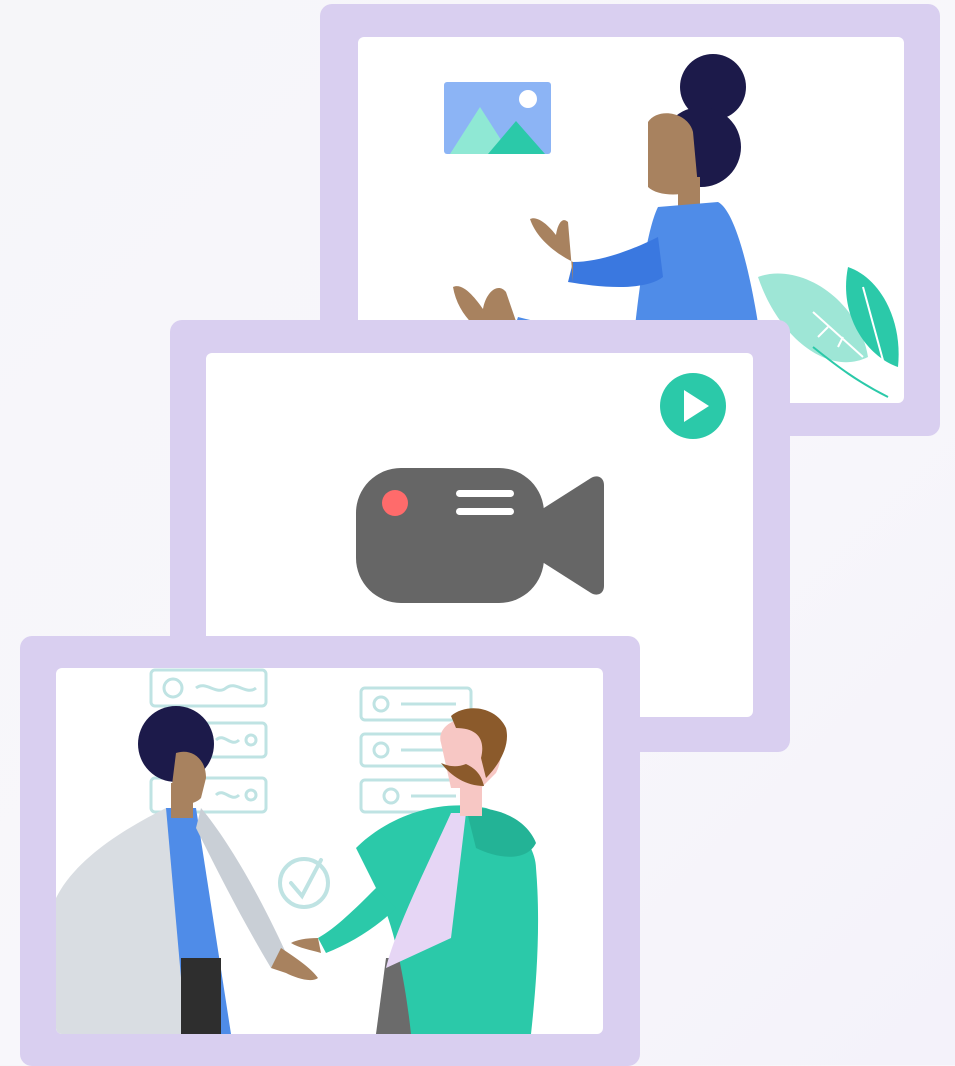 This screenshot has width=955, height=1066. What do you see at coordinates (480, 535) in the screenshot?
I see `video-camera-icon` at bounding box center [480, 535].